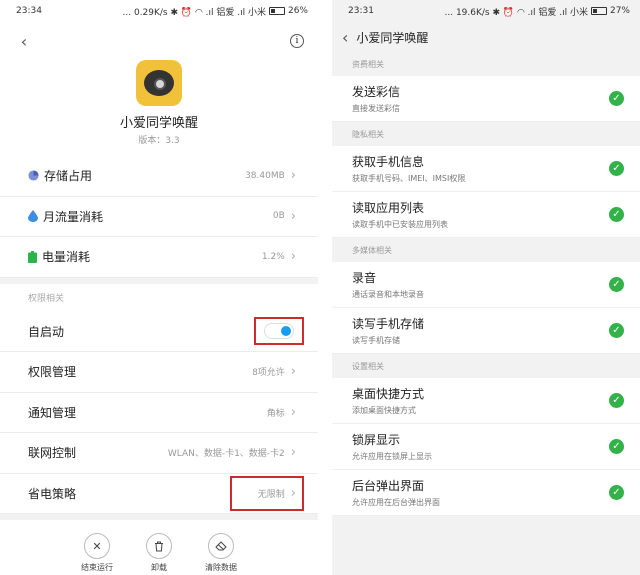  Describe the element at coordinates (364, 278) in the screenshot. I see `permission-title: 录音` at that location.